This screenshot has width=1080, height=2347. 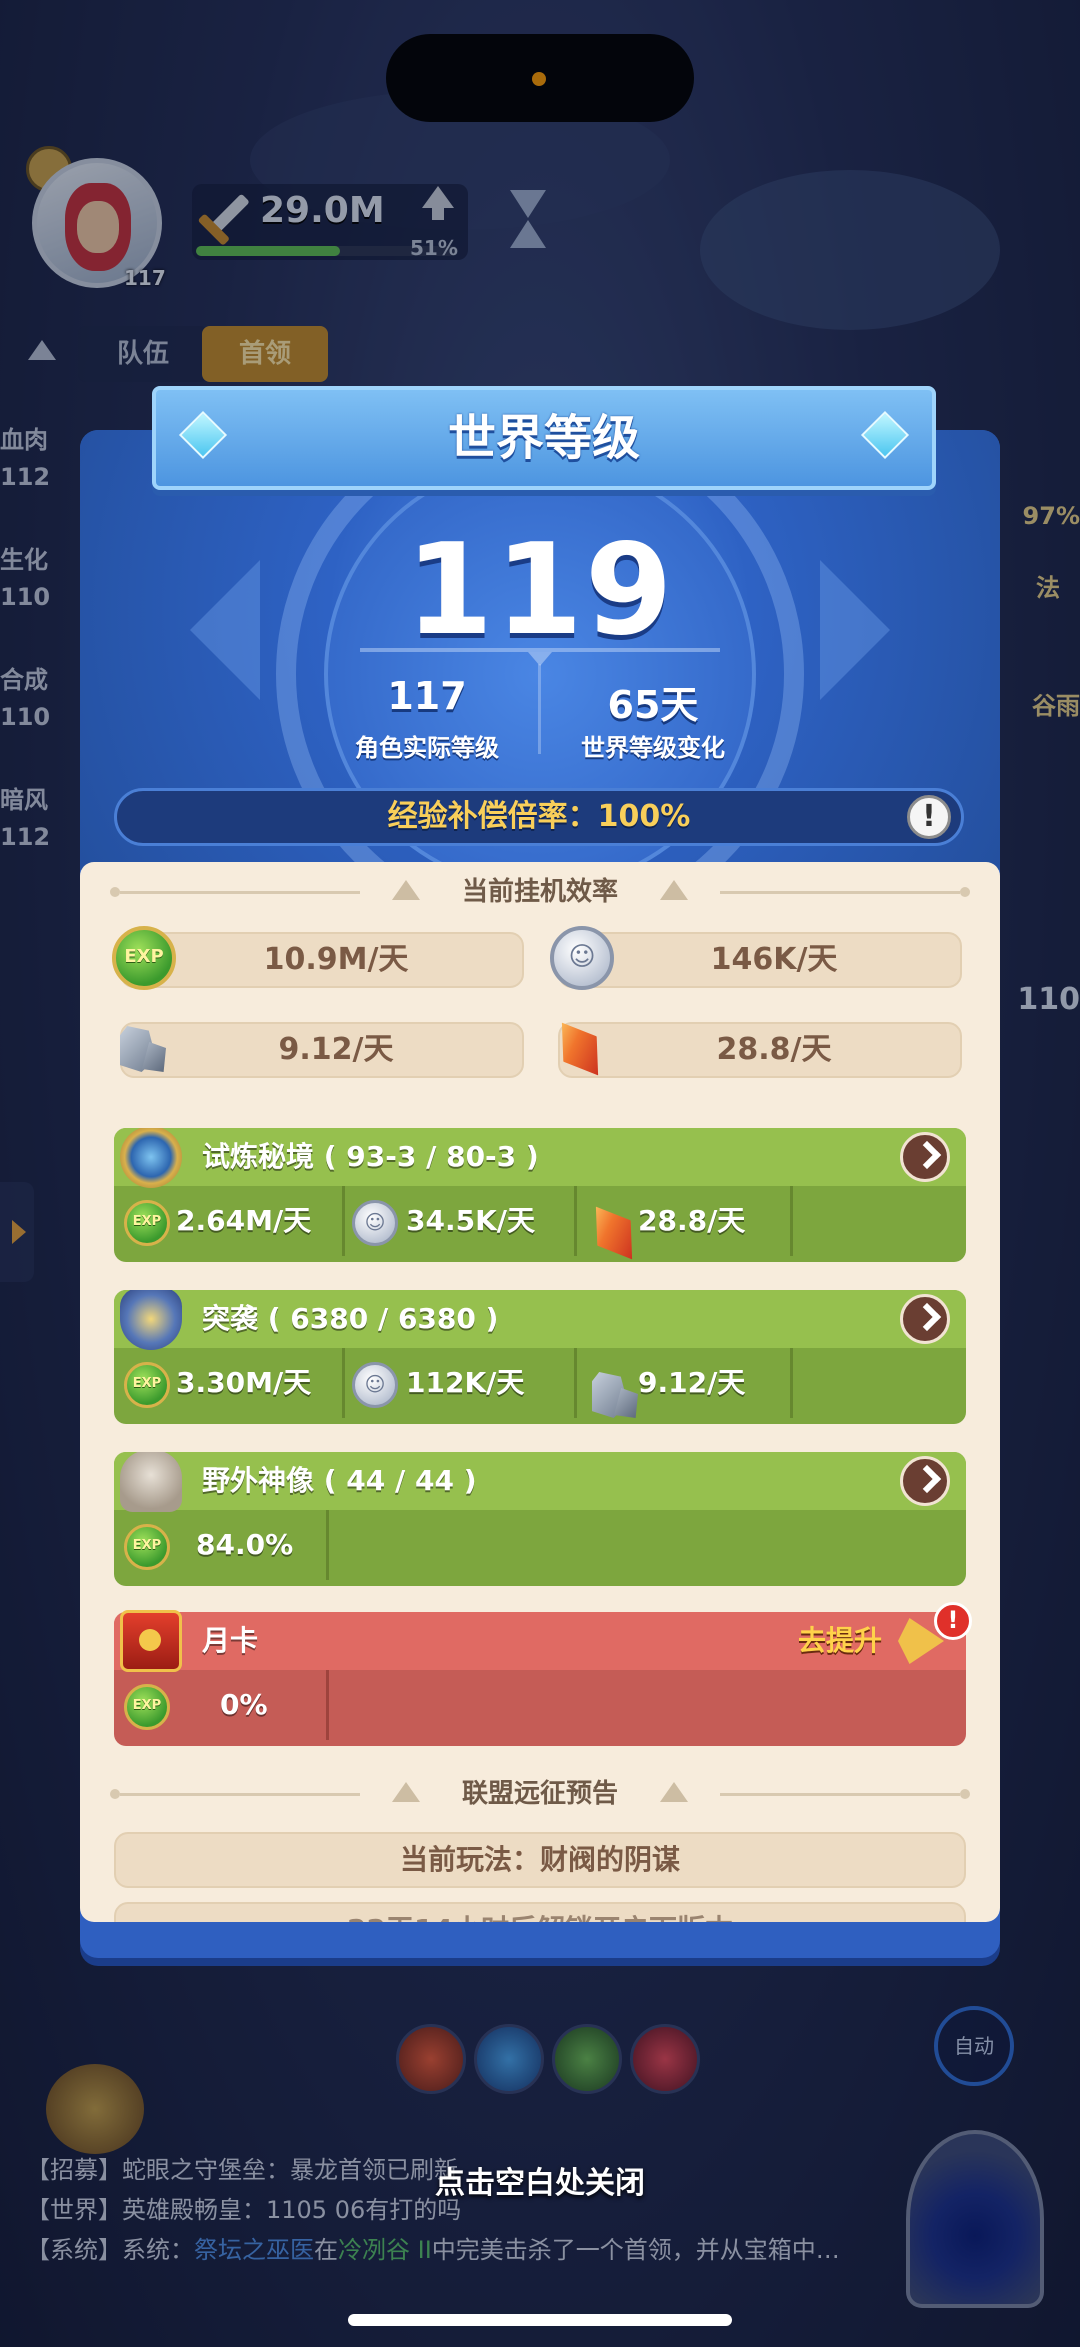 I want to click on mode-rates: EXP 84.0%, so click(x=540, y=1545).